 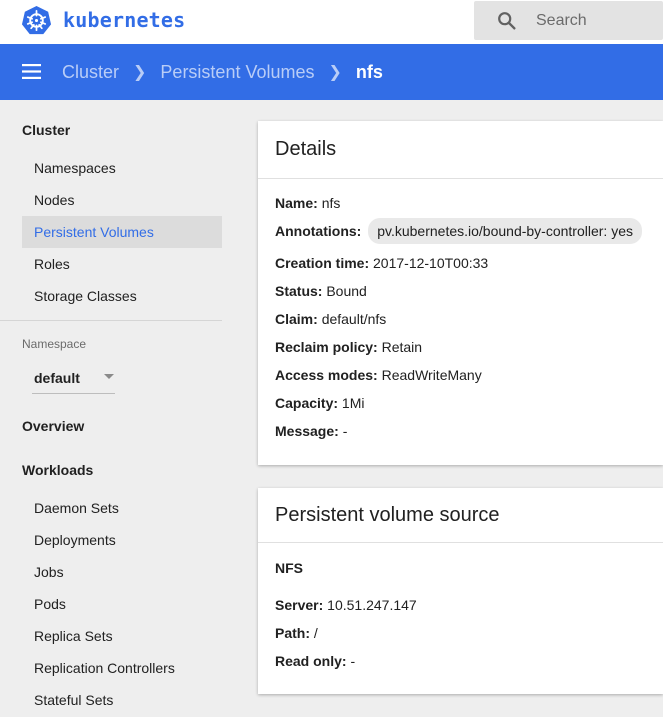 What do you see at coordinates (318, 231) in the screenshot?
I see `detail-key: Annotations:` at bounding box center [318, 231].